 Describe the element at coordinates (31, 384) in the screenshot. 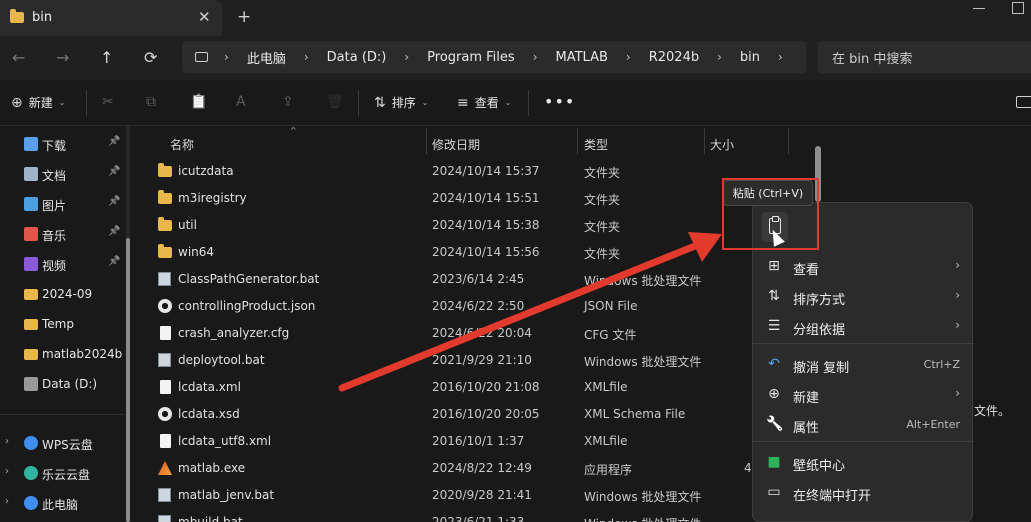

I see `drive-icon` at that location.